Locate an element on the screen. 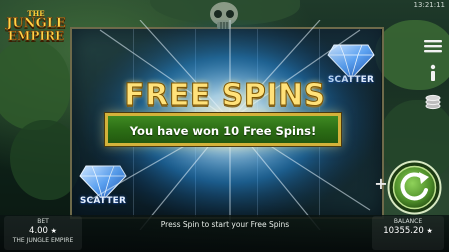  balance-value: 10355.20 is located at coordinates (403, 231).